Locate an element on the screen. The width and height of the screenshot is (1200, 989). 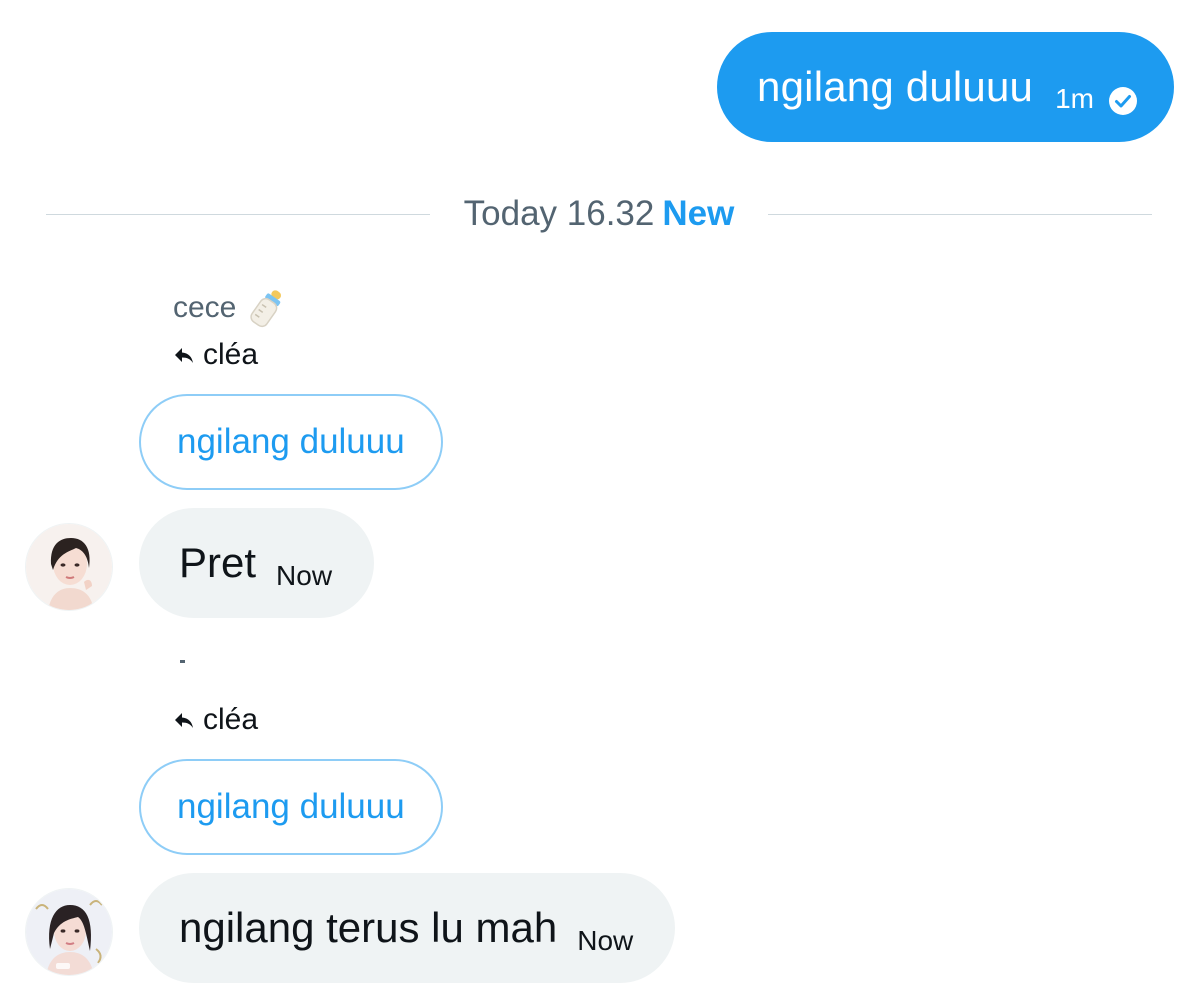
date-divider: Today 16.32 New is located at coordinates (599, 214).